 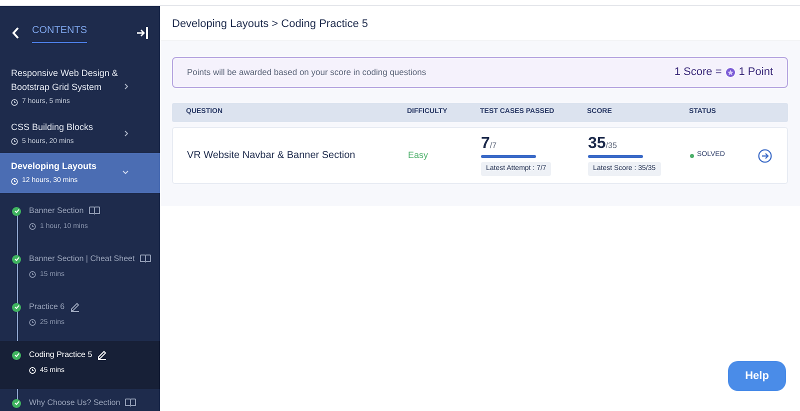 I want to click on breadcrumb: Developing Layouts > Coding Practice 5, so click(x=270, y=24).